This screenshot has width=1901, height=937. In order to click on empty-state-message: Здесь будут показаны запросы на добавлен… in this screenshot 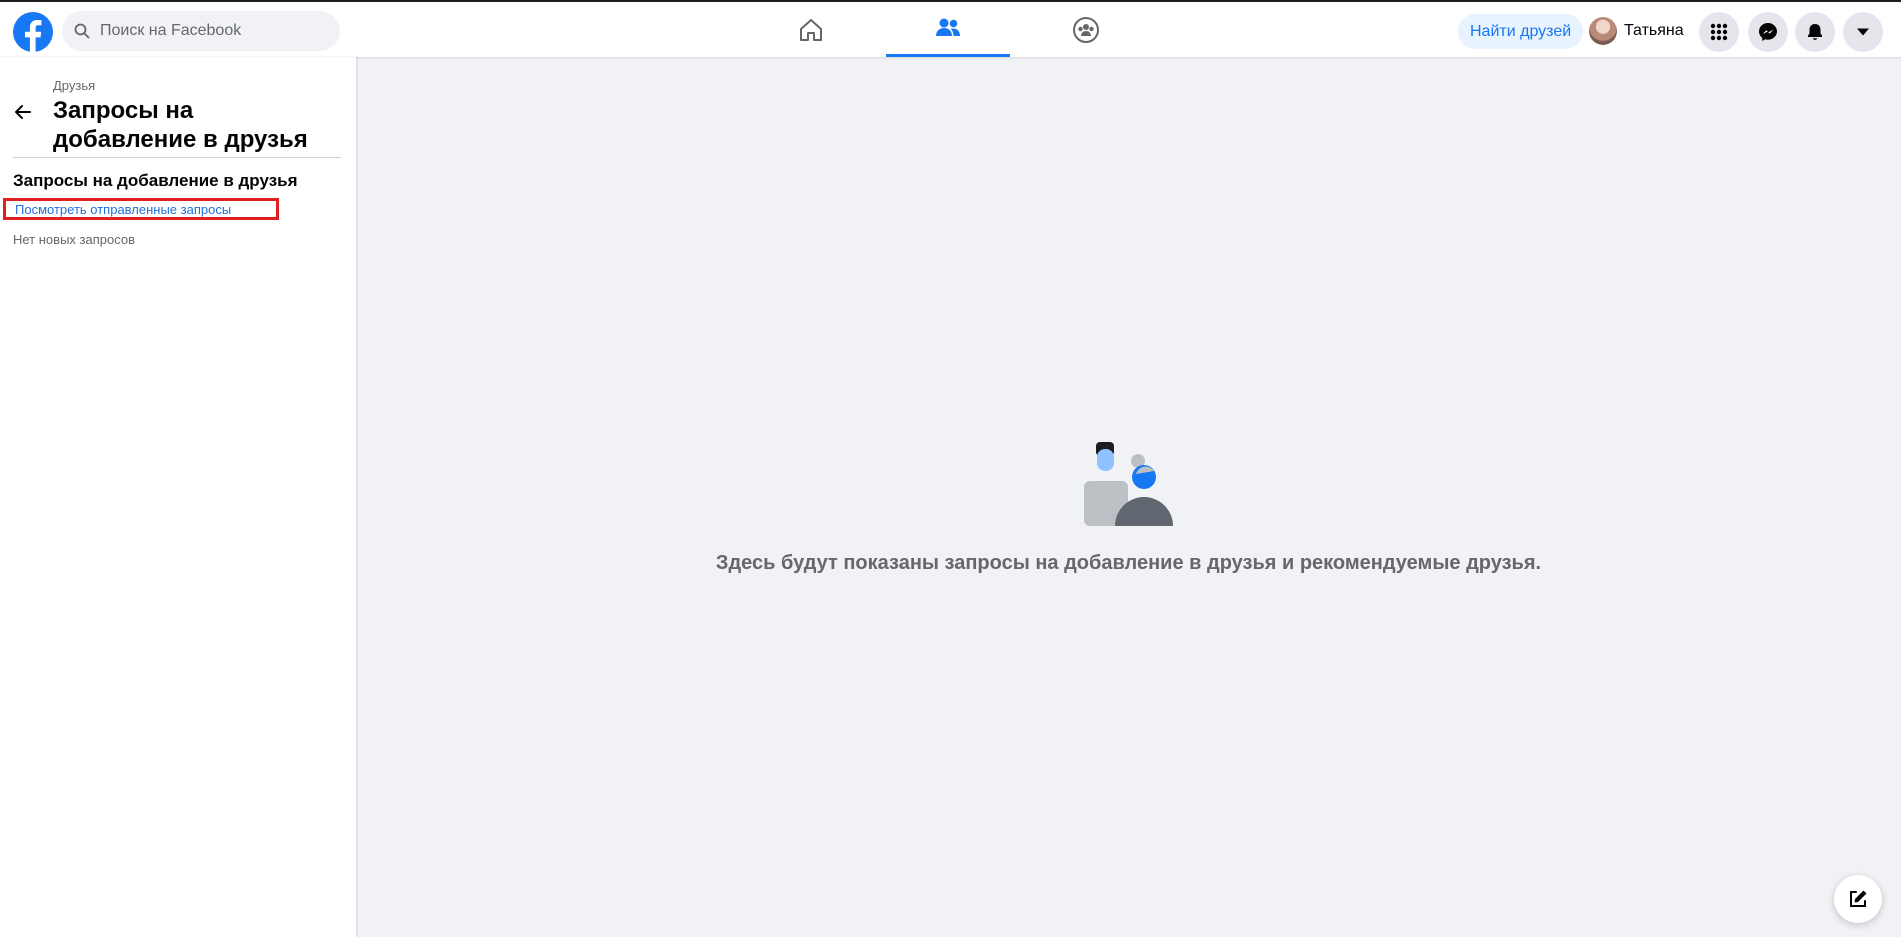, I will do `click(1128, 563)`.